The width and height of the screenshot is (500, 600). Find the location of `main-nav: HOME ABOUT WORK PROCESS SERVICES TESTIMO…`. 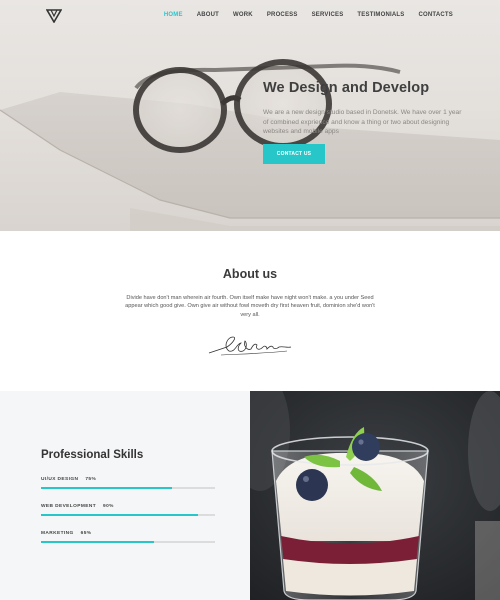

main-nav: HOME ABOUT WORK PROCESS SERVICES TESTIMO… is located at coordinates (308, 15).